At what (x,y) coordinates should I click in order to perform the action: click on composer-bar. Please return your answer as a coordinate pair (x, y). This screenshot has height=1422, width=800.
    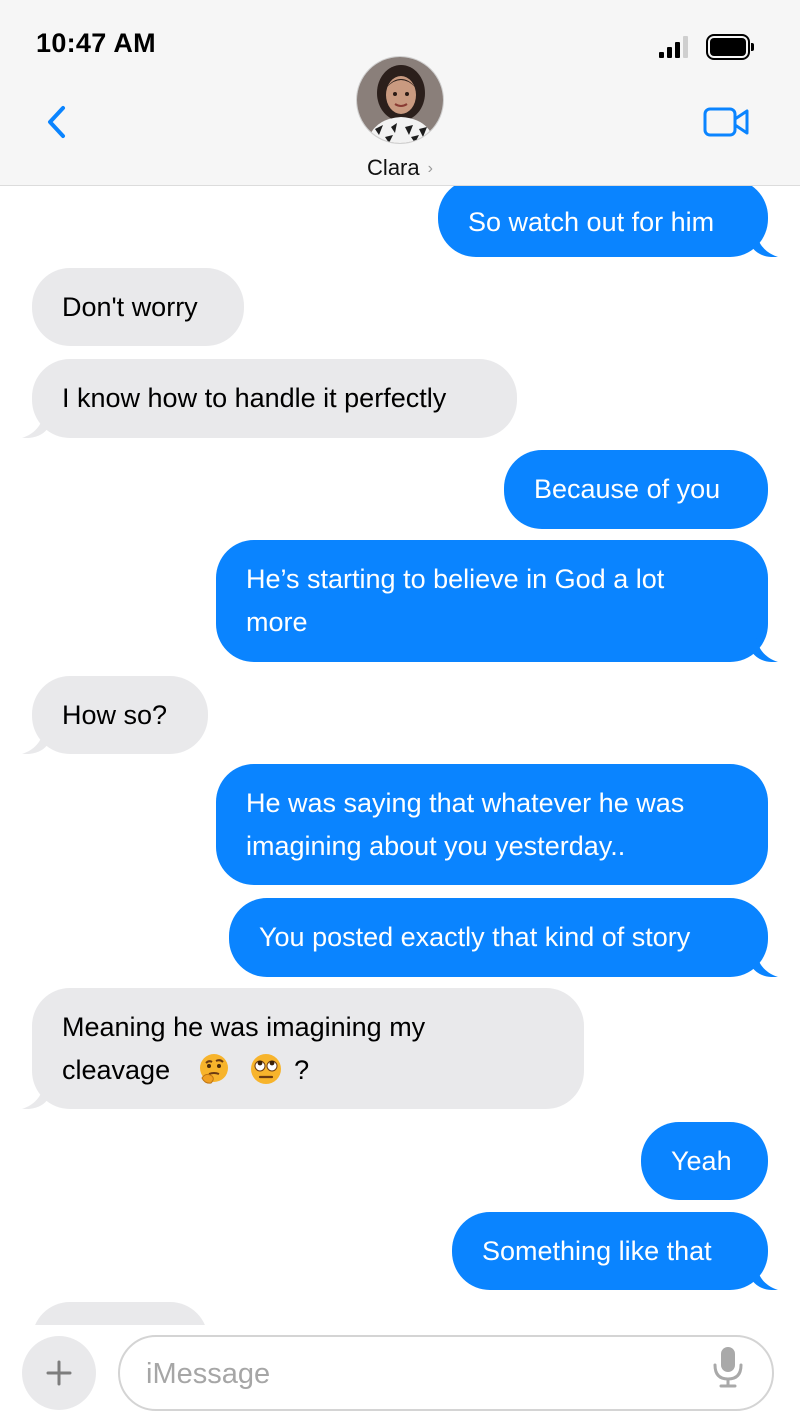
    Looking at the image, I should click on (400, 1373).